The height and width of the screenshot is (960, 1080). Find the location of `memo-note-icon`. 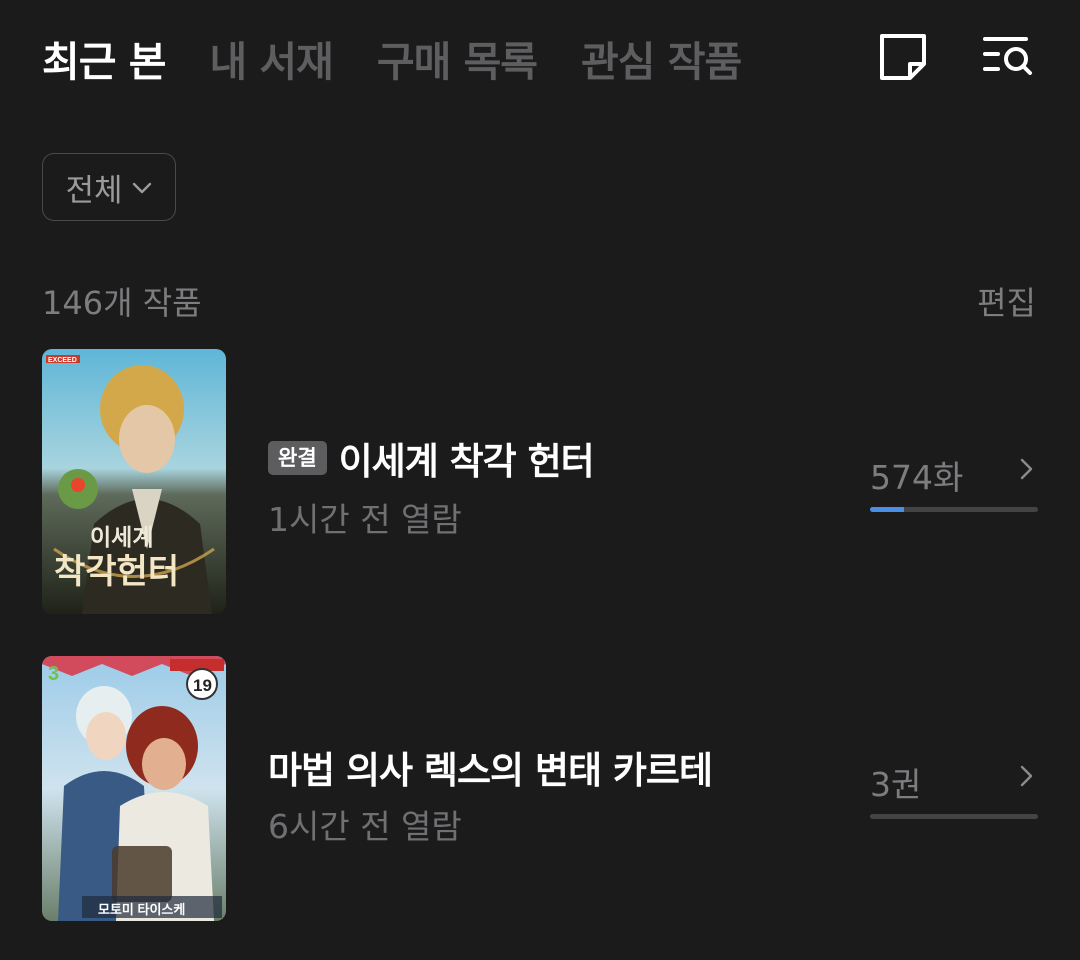

memo-note-icon is located at coordinates (903, 57).